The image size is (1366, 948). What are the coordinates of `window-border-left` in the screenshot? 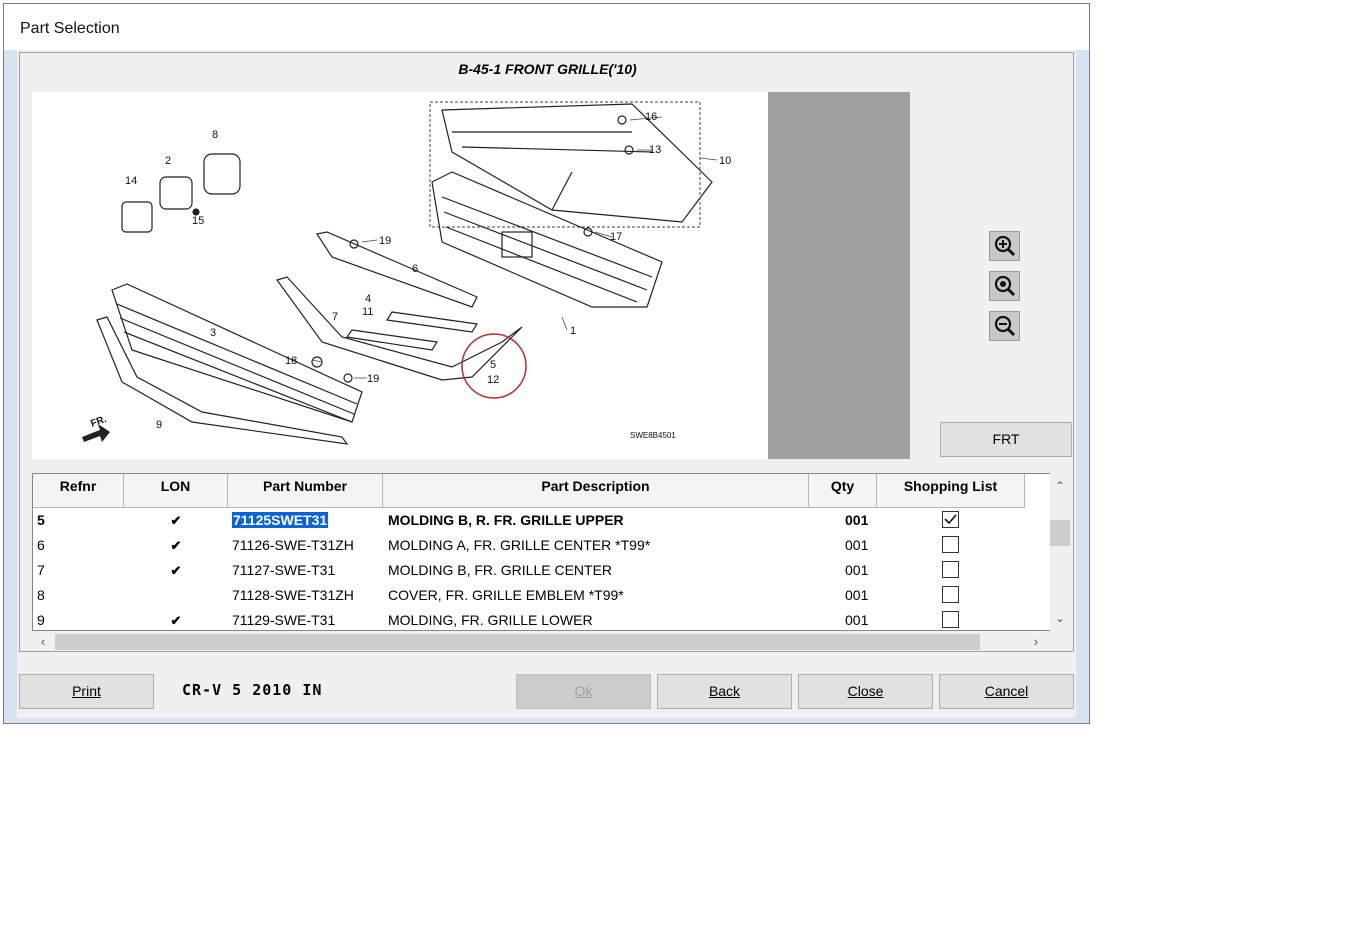 It's located at (10, 386).